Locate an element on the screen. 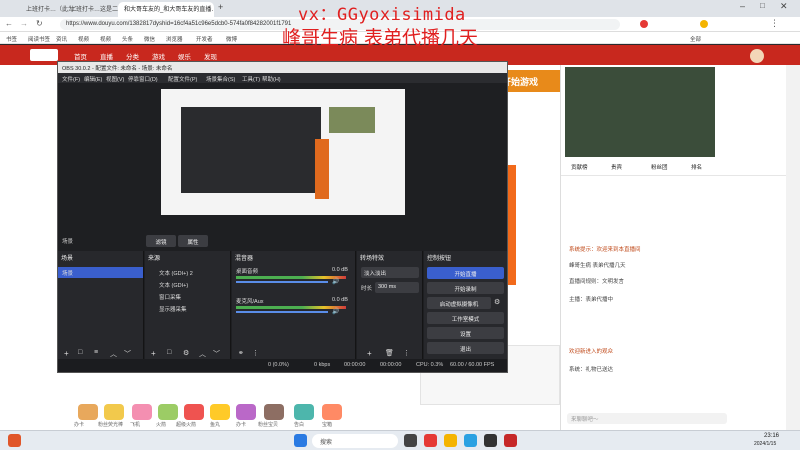 Image resolution: width=800 pixels, height=450 pixels. chat-input: 来聊聊吧～ is located at coordinates (647, 418).